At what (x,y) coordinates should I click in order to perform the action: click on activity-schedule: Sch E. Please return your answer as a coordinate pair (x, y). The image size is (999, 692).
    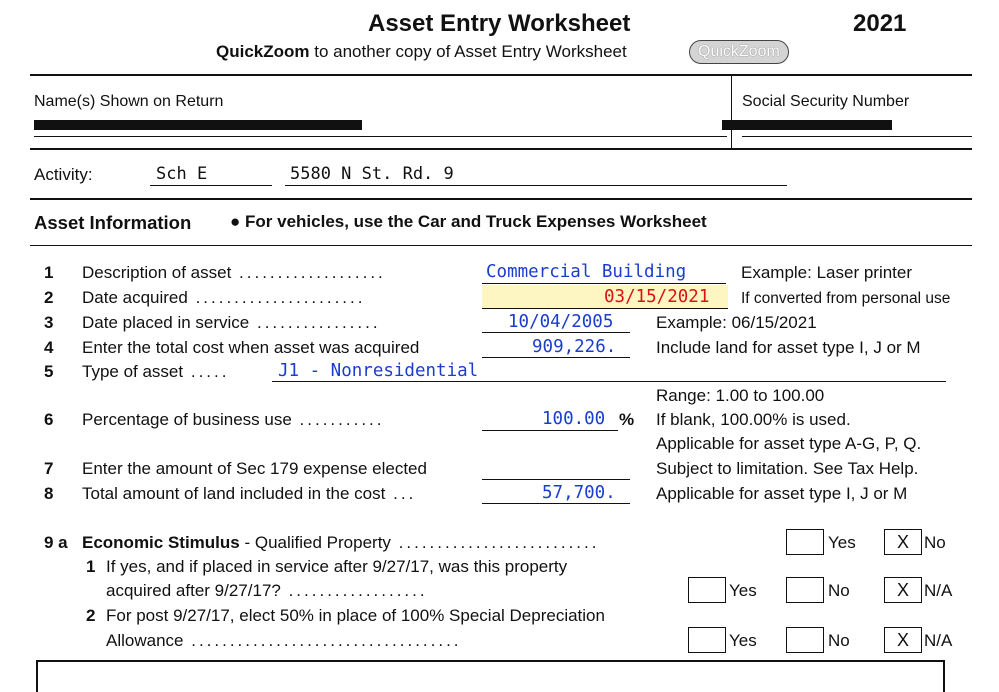
    Looking at the image, I should click on (181, 174).